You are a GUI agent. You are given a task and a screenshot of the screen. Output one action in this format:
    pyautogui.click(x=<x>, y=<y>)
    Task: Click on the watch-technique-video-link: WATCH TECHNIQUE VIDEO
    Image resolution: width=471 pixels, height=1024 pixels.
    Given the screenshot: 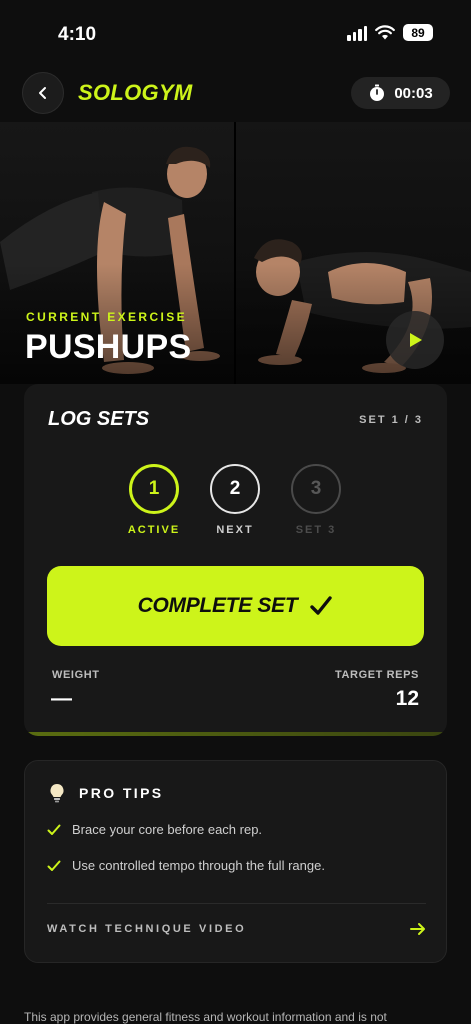 What is the action you would take?
    pyautogui.click(x=236, y=929)
    